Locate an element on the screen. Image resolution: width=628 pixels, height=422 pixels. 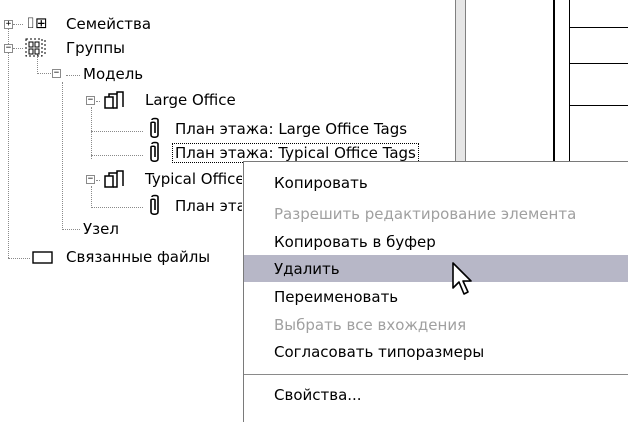
tree-item-label: Связанные файлы is located at coordinates (138, 257).